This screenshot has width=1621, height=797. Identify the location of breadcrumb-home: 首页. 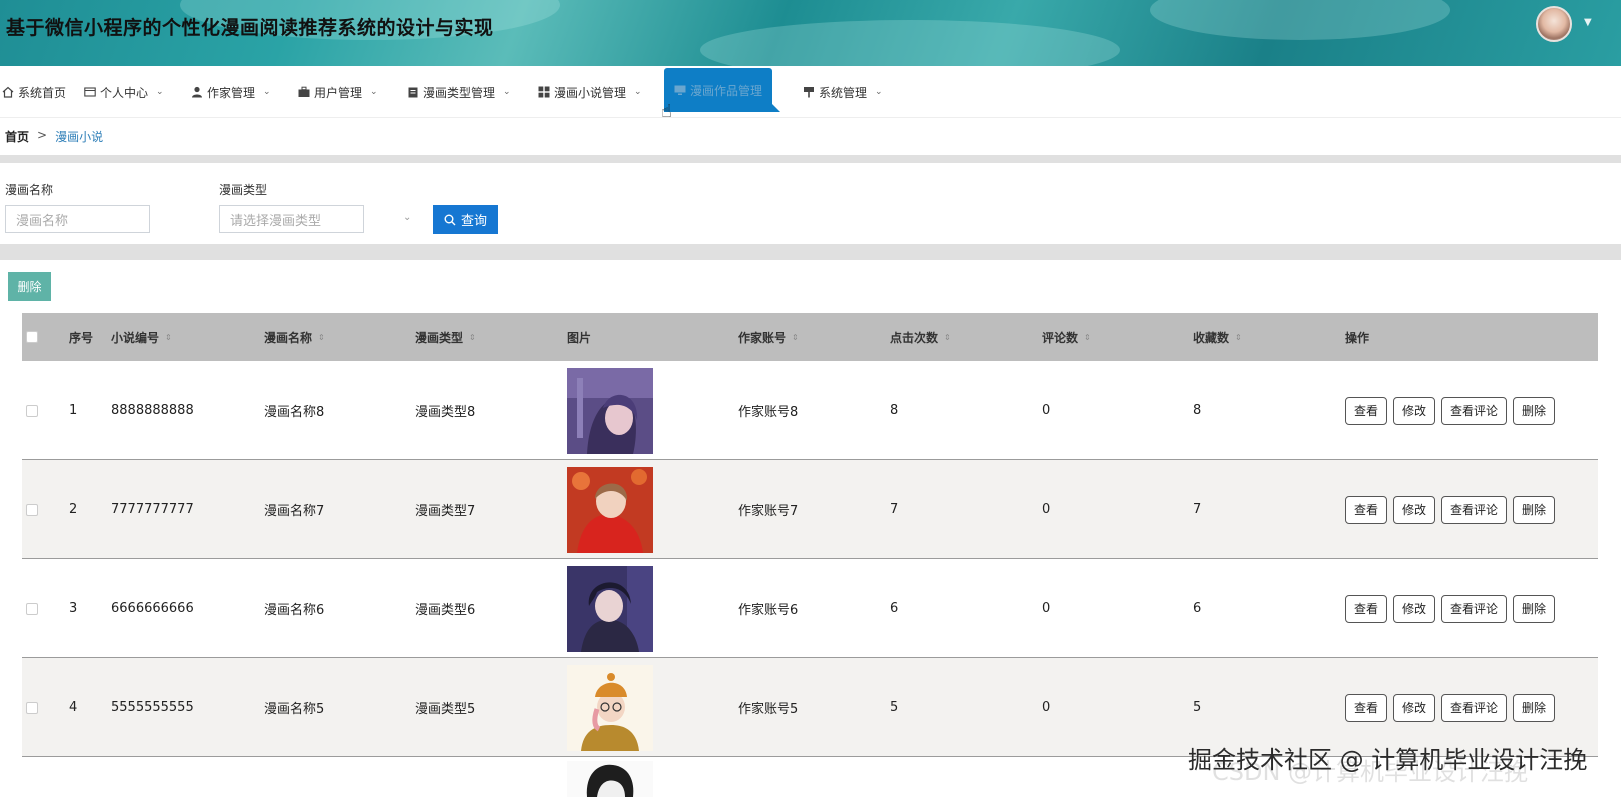
(17, 136).